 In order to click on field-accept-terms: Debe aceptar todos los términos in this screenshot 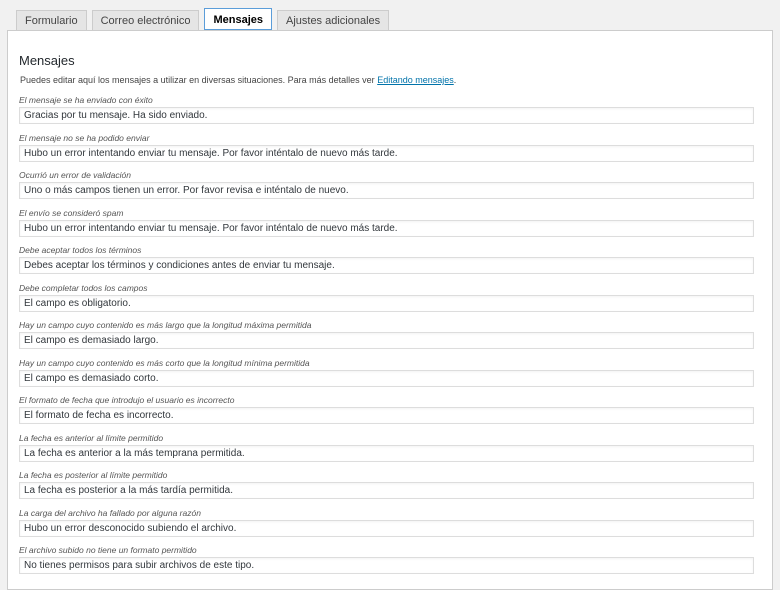, I will do `click(387, 264)`.